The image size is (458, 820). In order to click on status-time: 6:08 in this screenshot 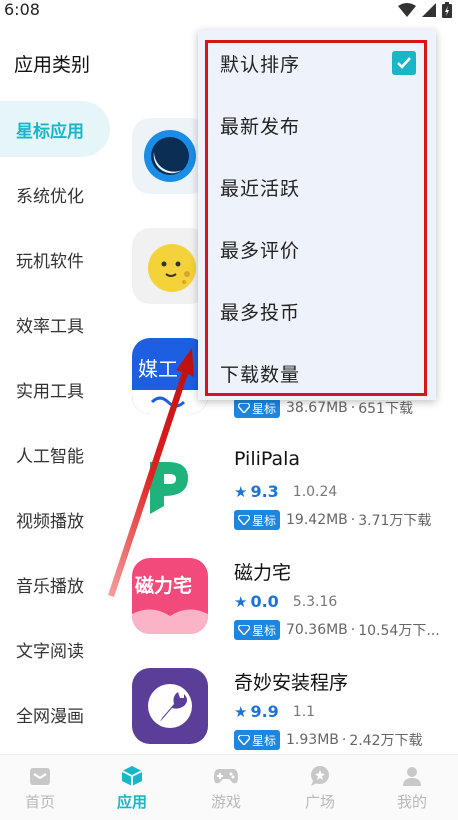, I will do `click(22, 9)`.